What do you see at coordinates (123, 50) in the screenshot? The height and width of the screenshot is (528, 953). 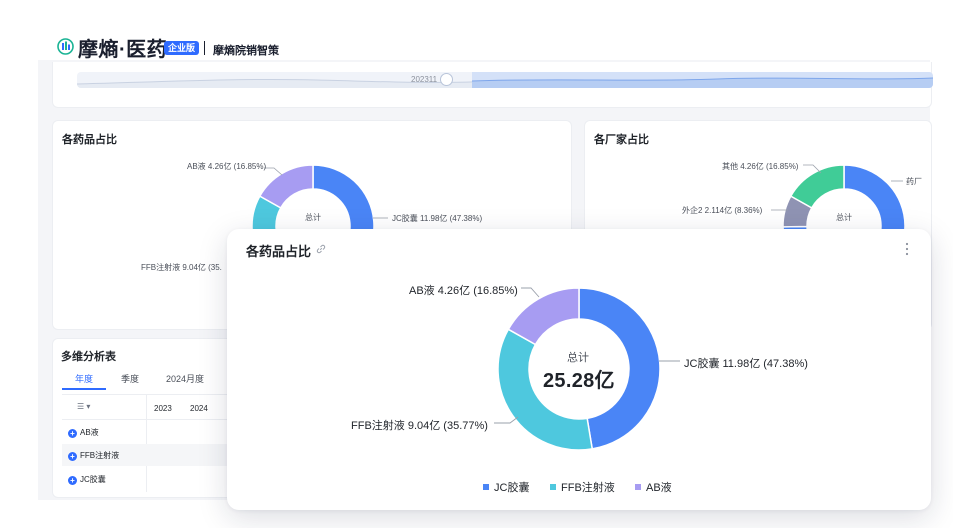 I see `brand-name: 摩熵·医药` at bounding box center [123, 50].